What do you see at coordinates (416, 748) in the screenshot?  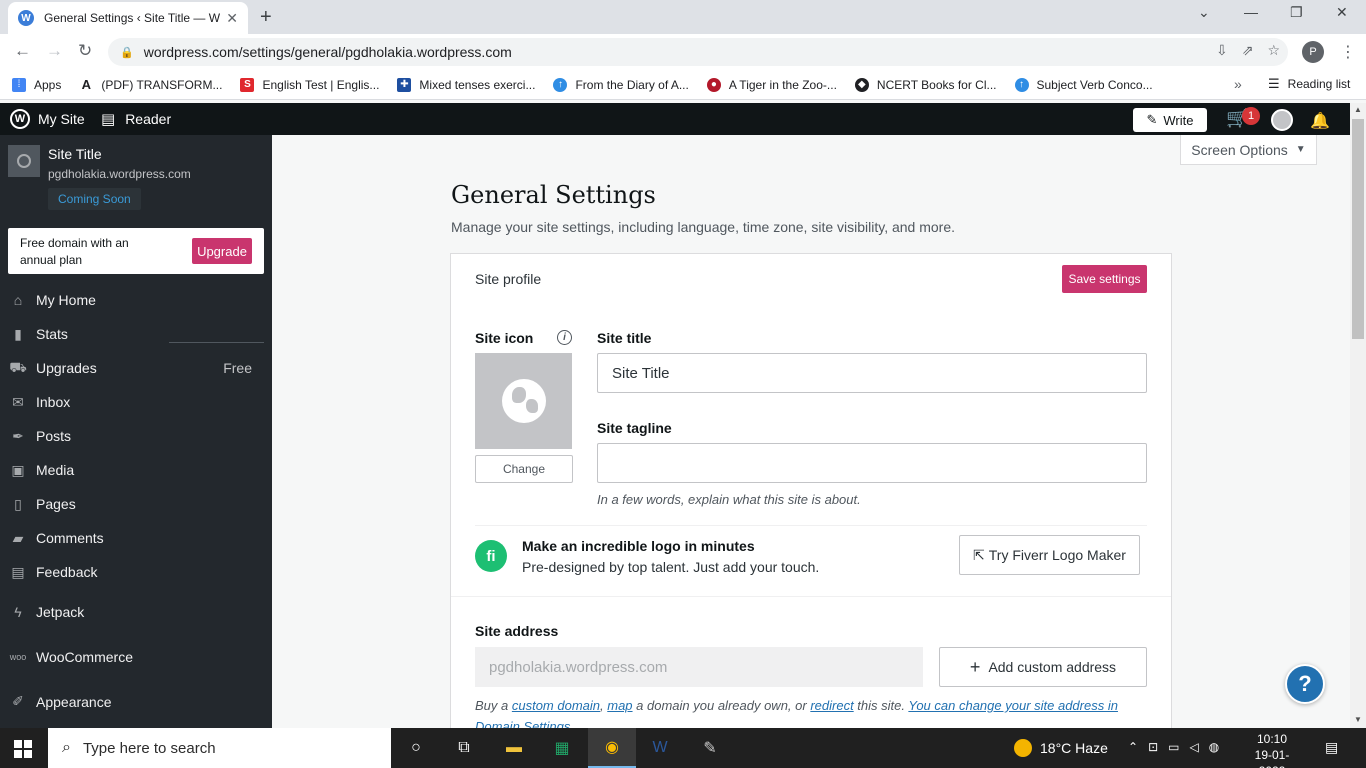 I see `cortana-icon: ○` at bounding box center [416, 748].